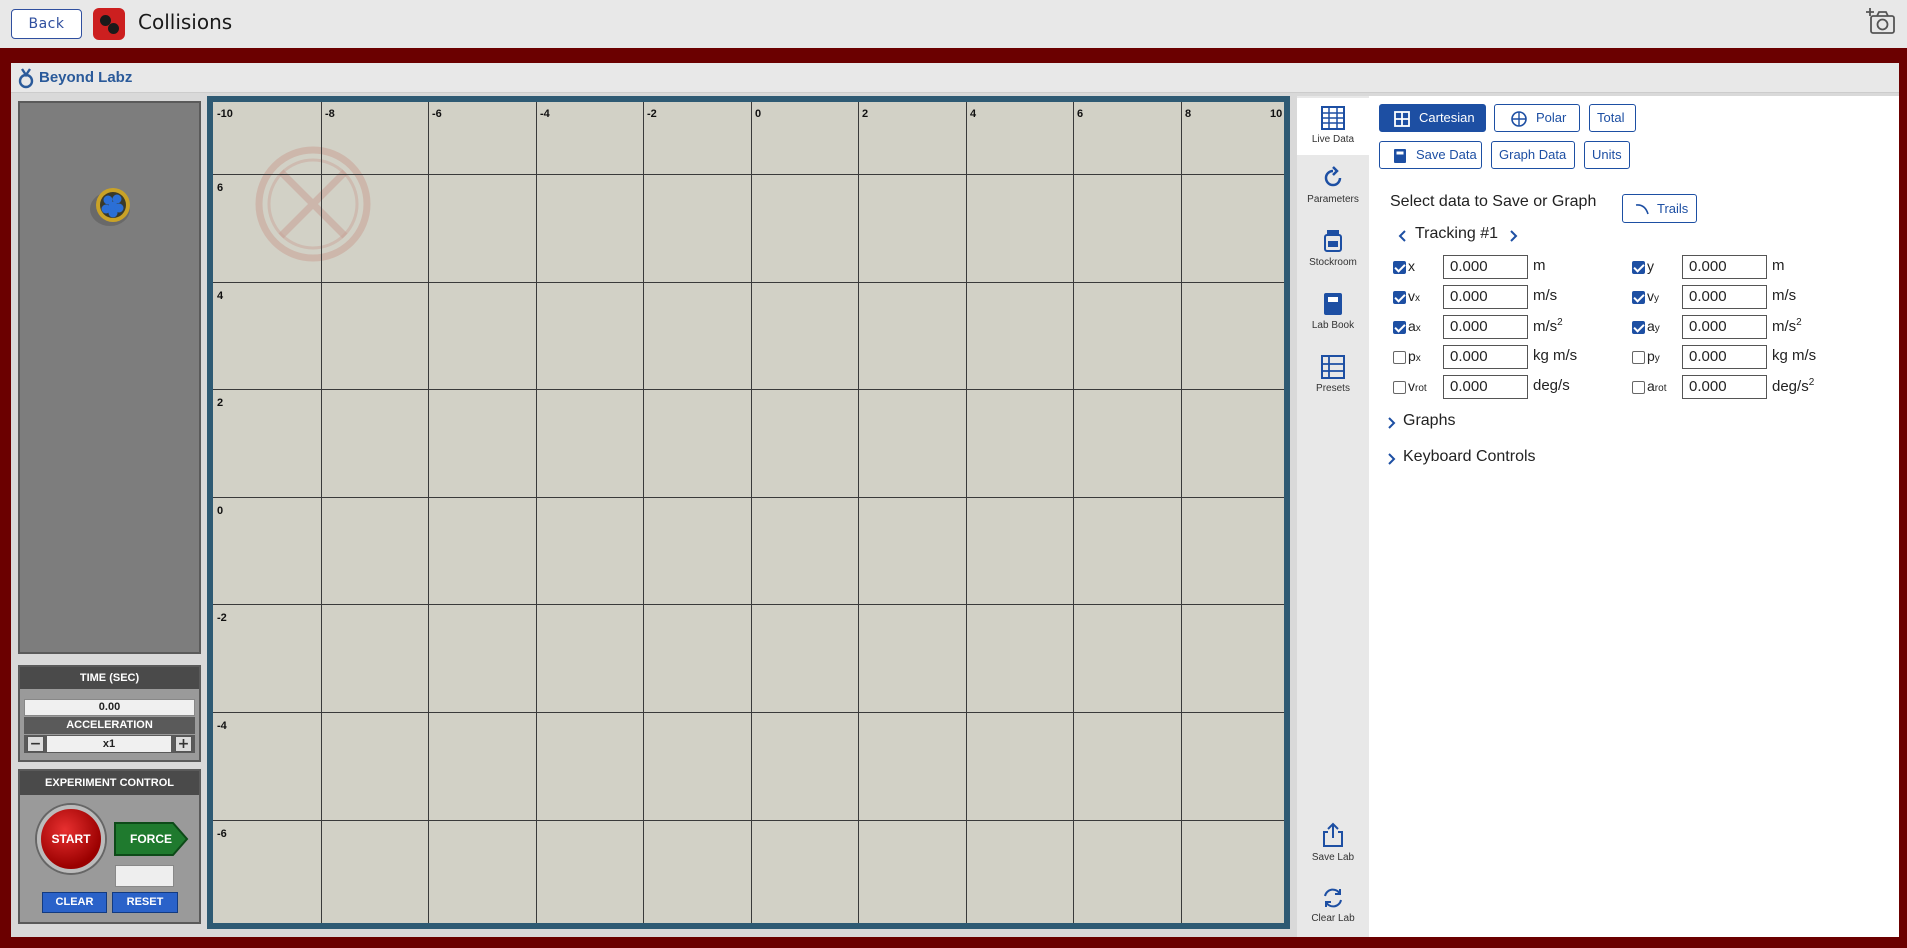 This screenshot has height=948, width=1907. What do you see at coordinates (1778, 265) in the screenshot?
I see `data-unit-label: m` at bounding box center [1778, 265].